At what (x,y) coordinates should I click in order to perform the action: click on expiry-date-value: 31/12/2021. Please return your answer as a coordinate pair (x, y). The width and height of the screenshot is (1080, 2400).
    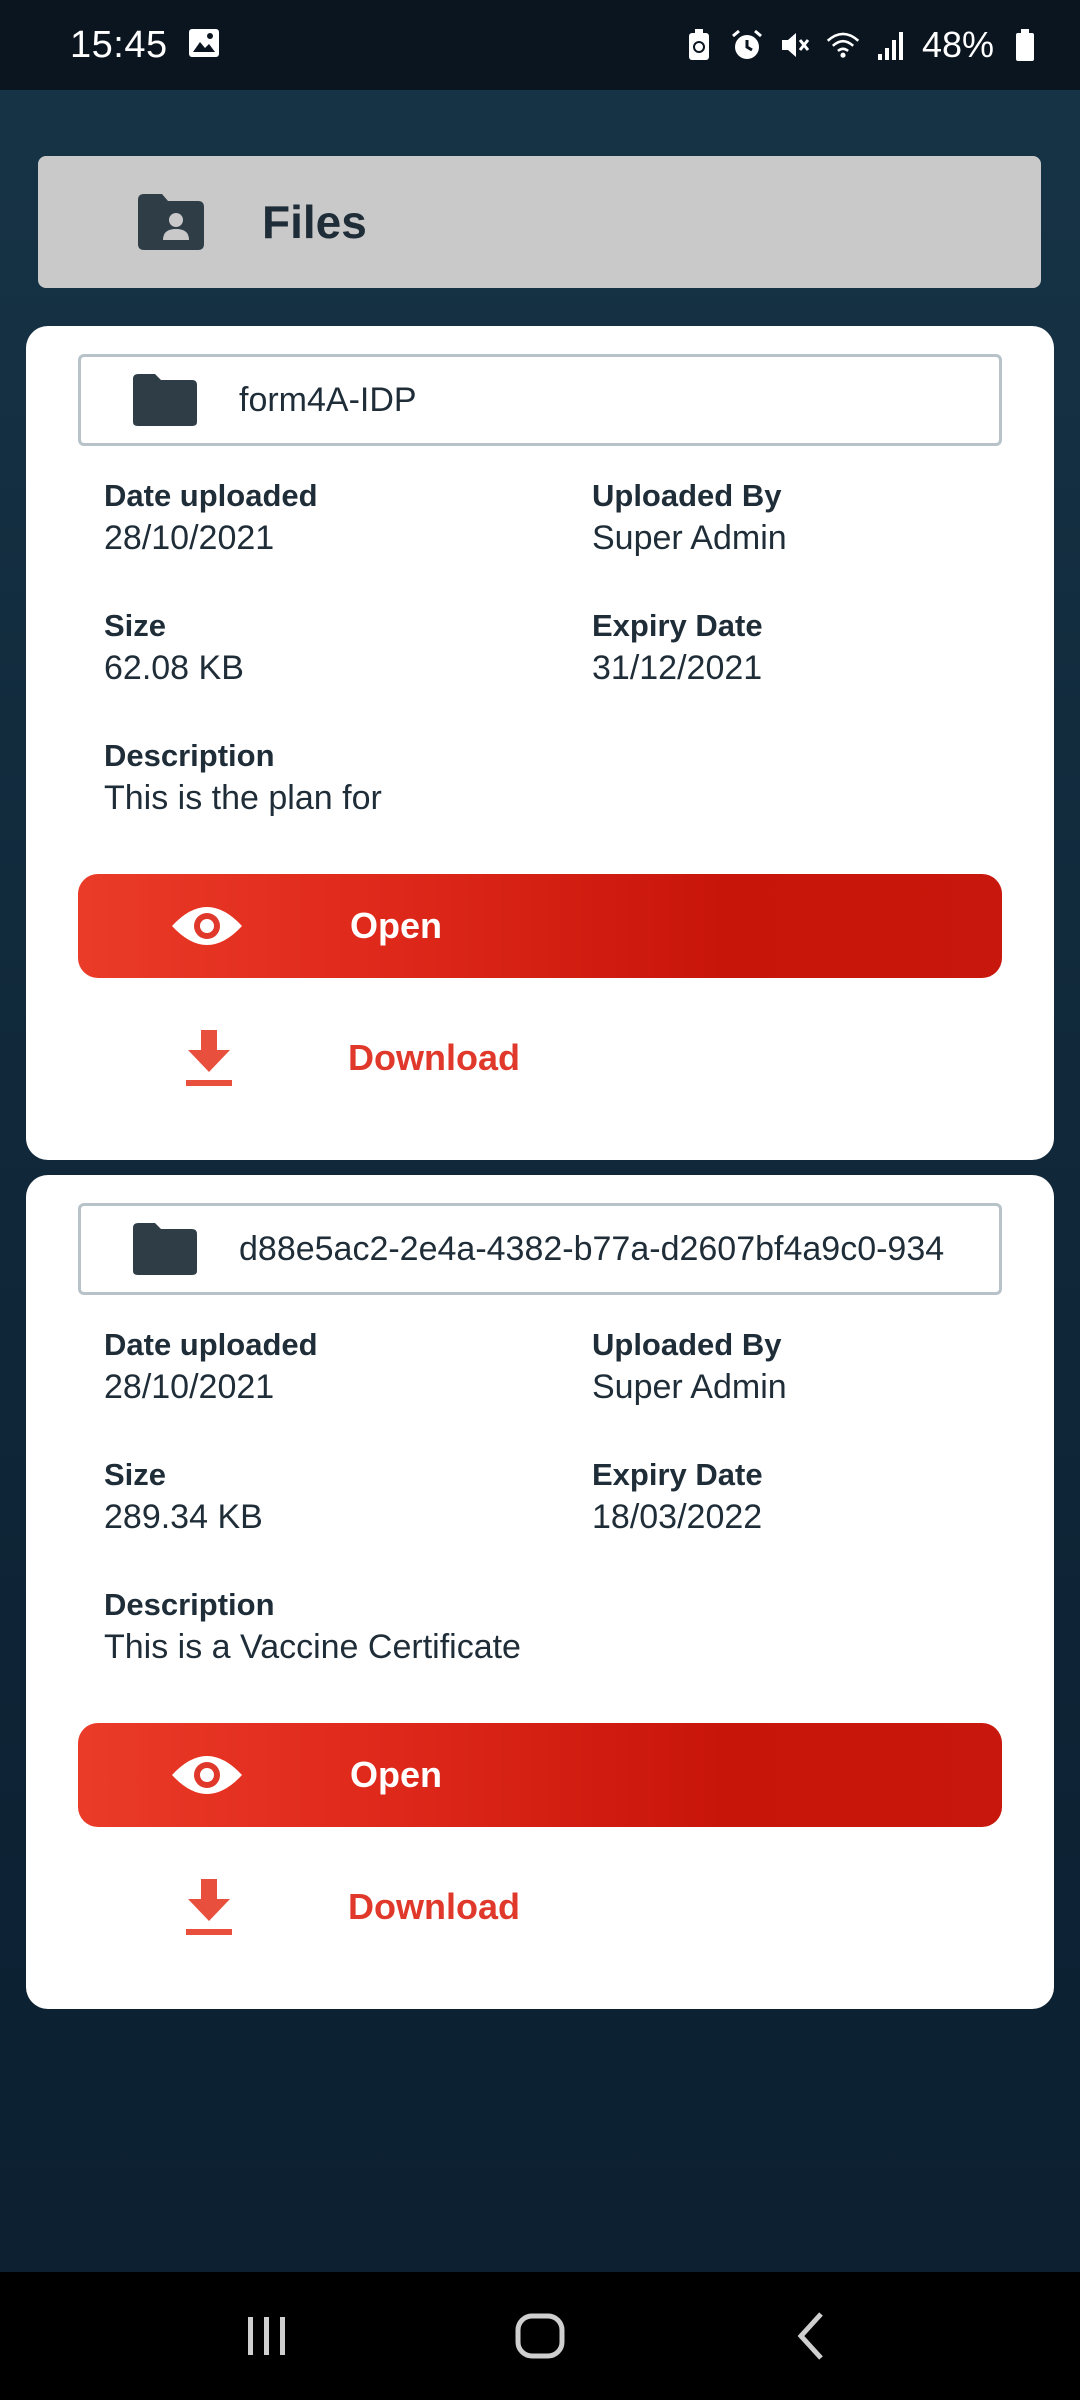
    Looking at the image, I should click on (677, 668).